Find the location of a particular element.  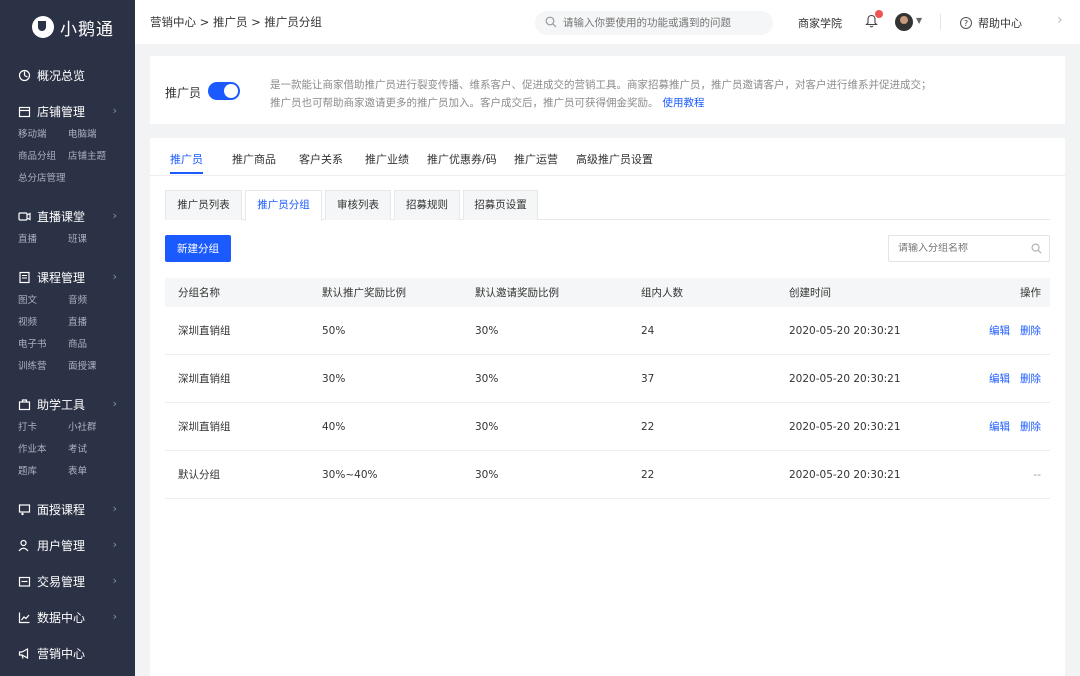

sidebar-subitem: 电子书 is located at coordinates (43, 345).